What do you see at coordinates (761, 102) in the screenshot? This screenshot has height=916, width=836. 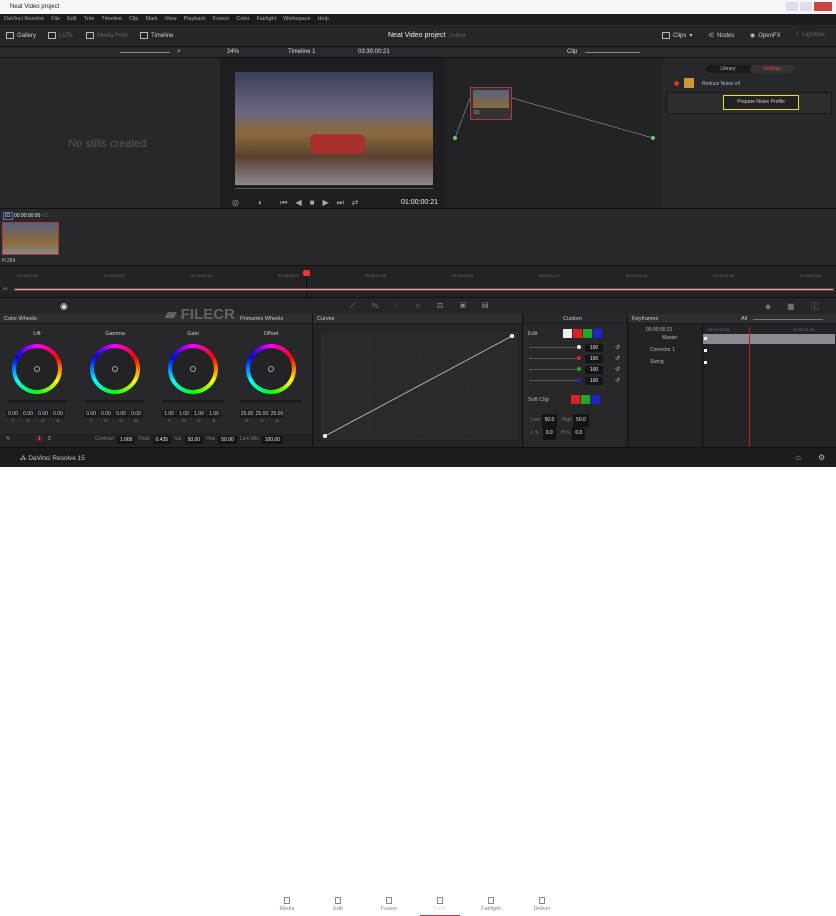 I see `prepare-noise-profile-button: Prepare Noise Profile` at bounding box center [761, 102].